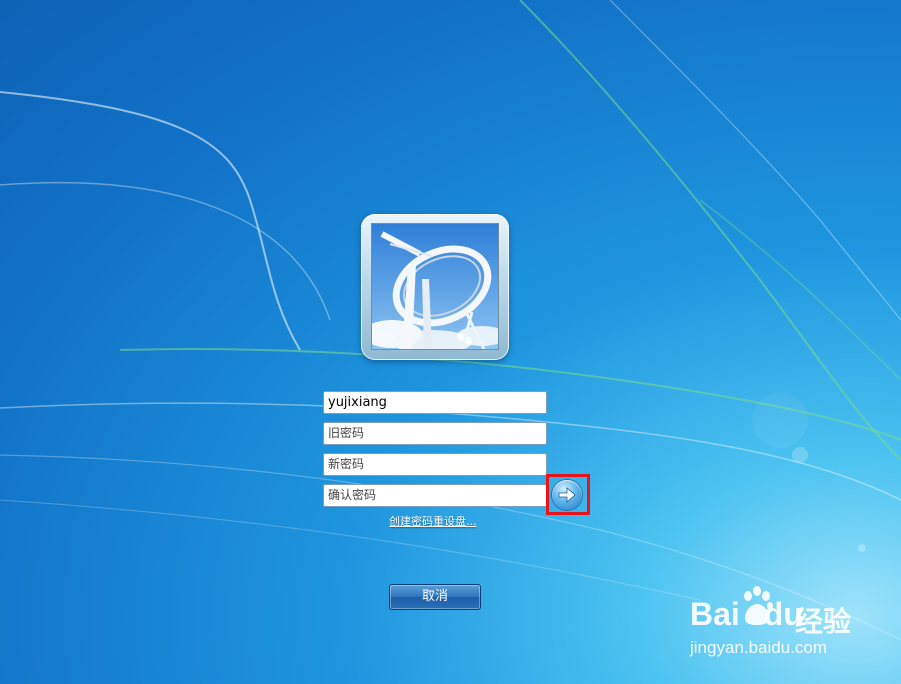 Image resolution: width=901 pixels, height=684 pixels. I want to click on rollercoaster-picture, so click(435, 286).